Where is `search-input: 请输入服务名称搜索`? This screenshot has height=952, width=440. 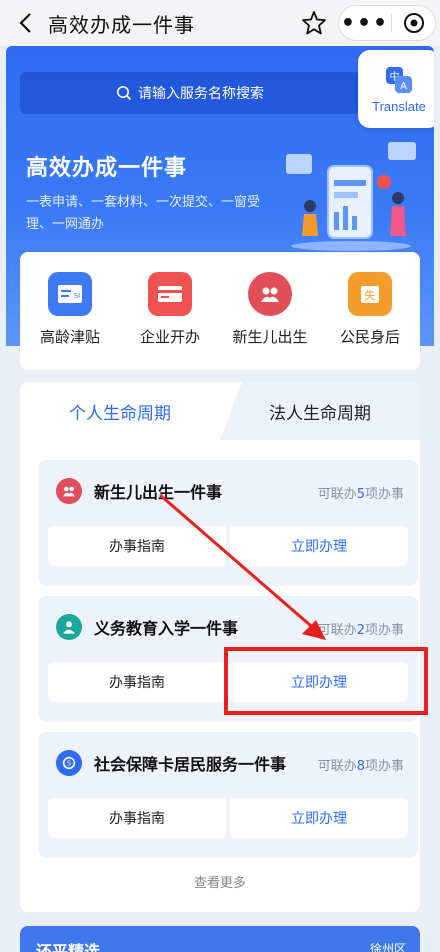
search-input: 请输入服务名称搜索 is located at coordinates (190, 93).